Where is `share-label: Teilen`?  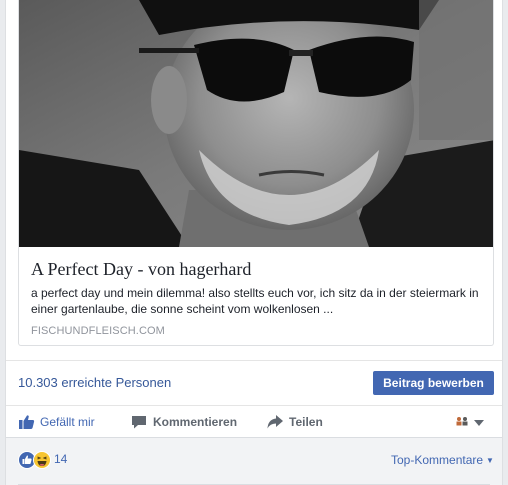
share-label: Teilen is located at coordinates (306, 422).